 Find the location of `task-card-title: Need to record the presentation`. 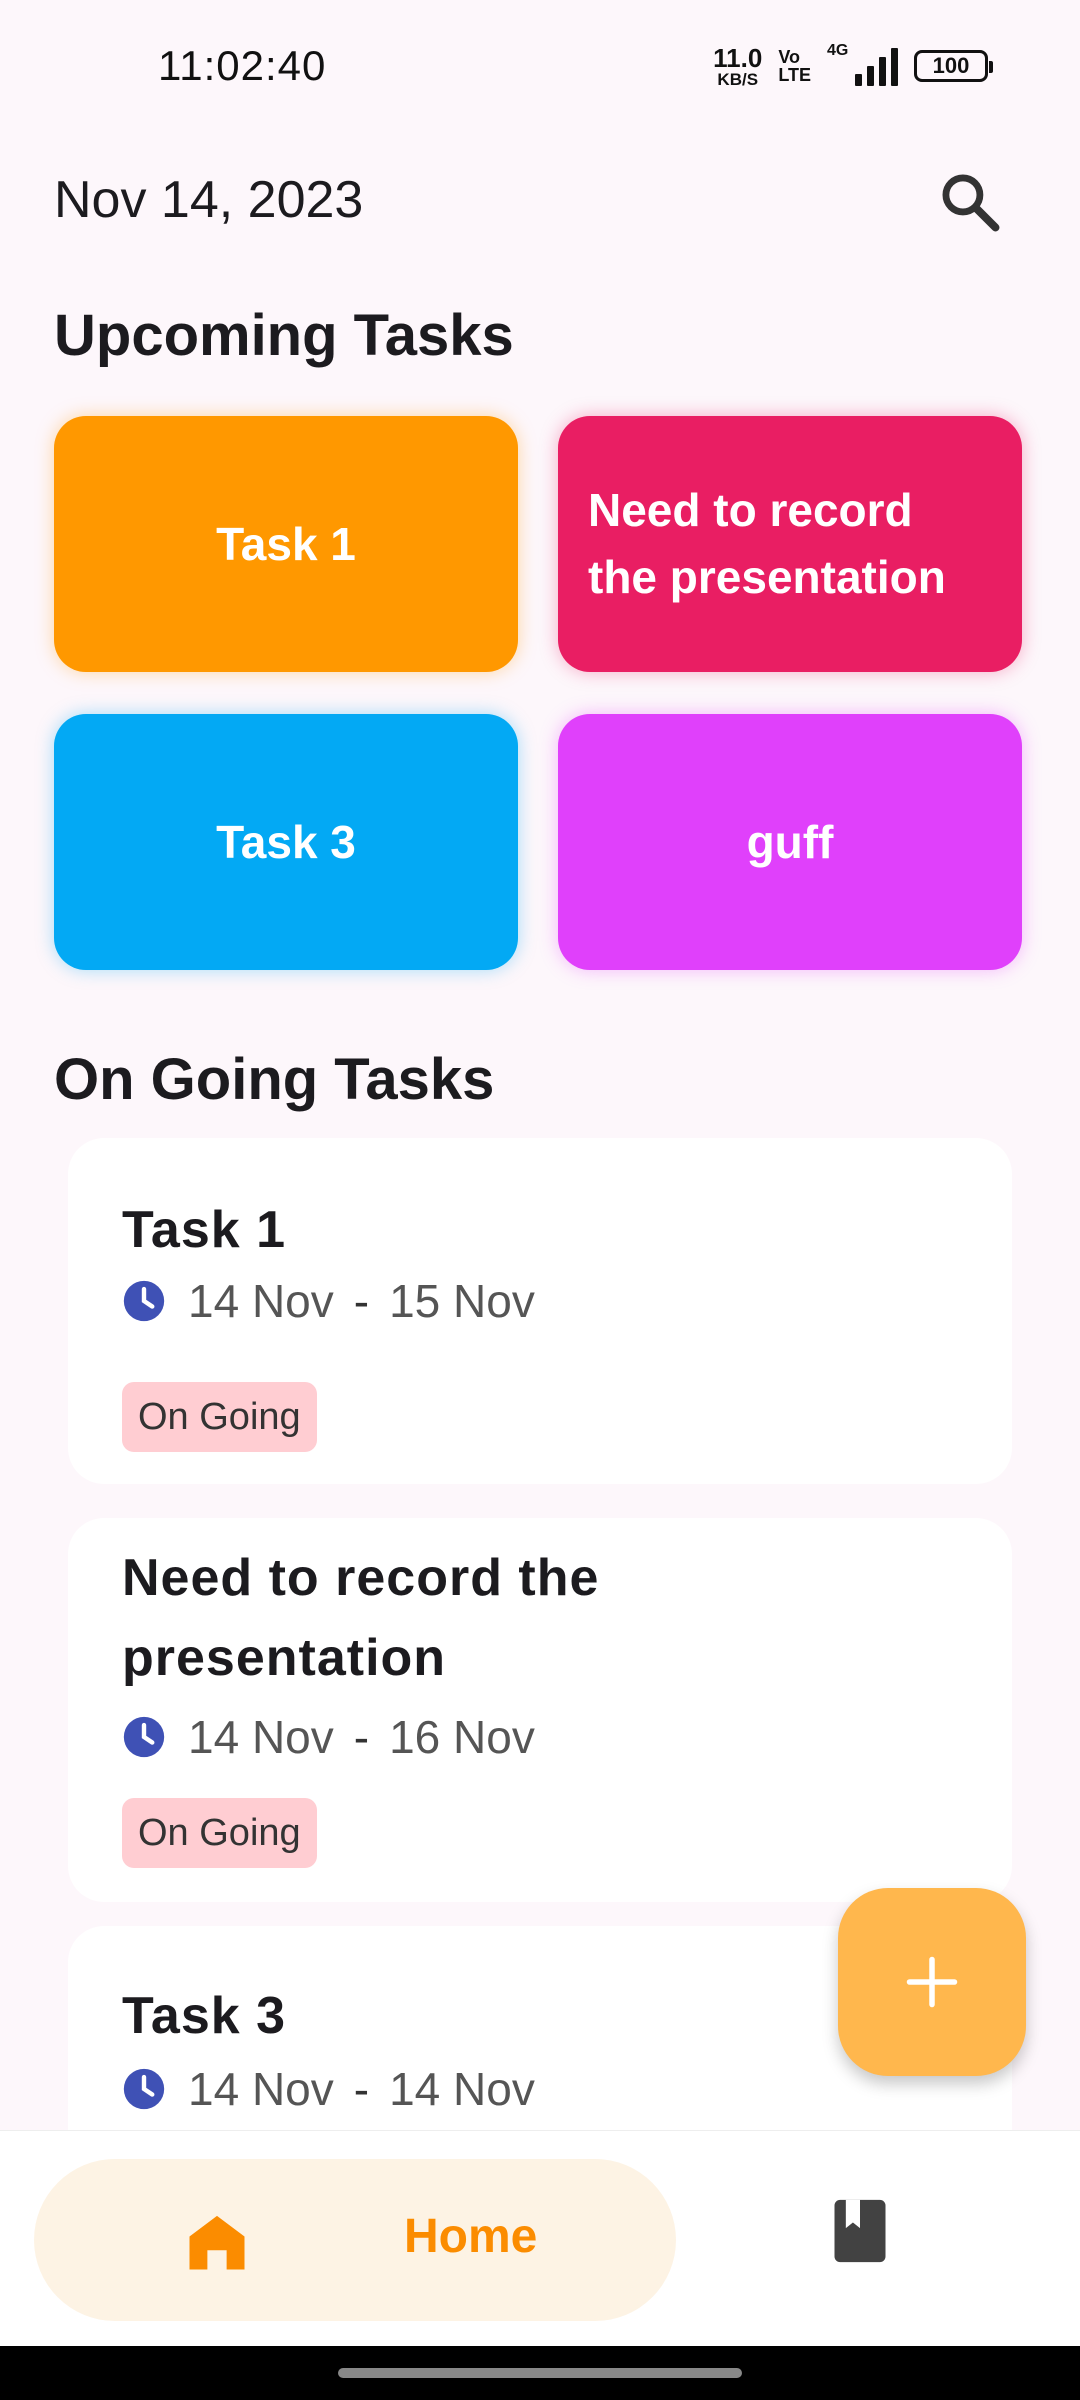

task-card-title: Need to record the presentation is located at coordinates (361, 1618).